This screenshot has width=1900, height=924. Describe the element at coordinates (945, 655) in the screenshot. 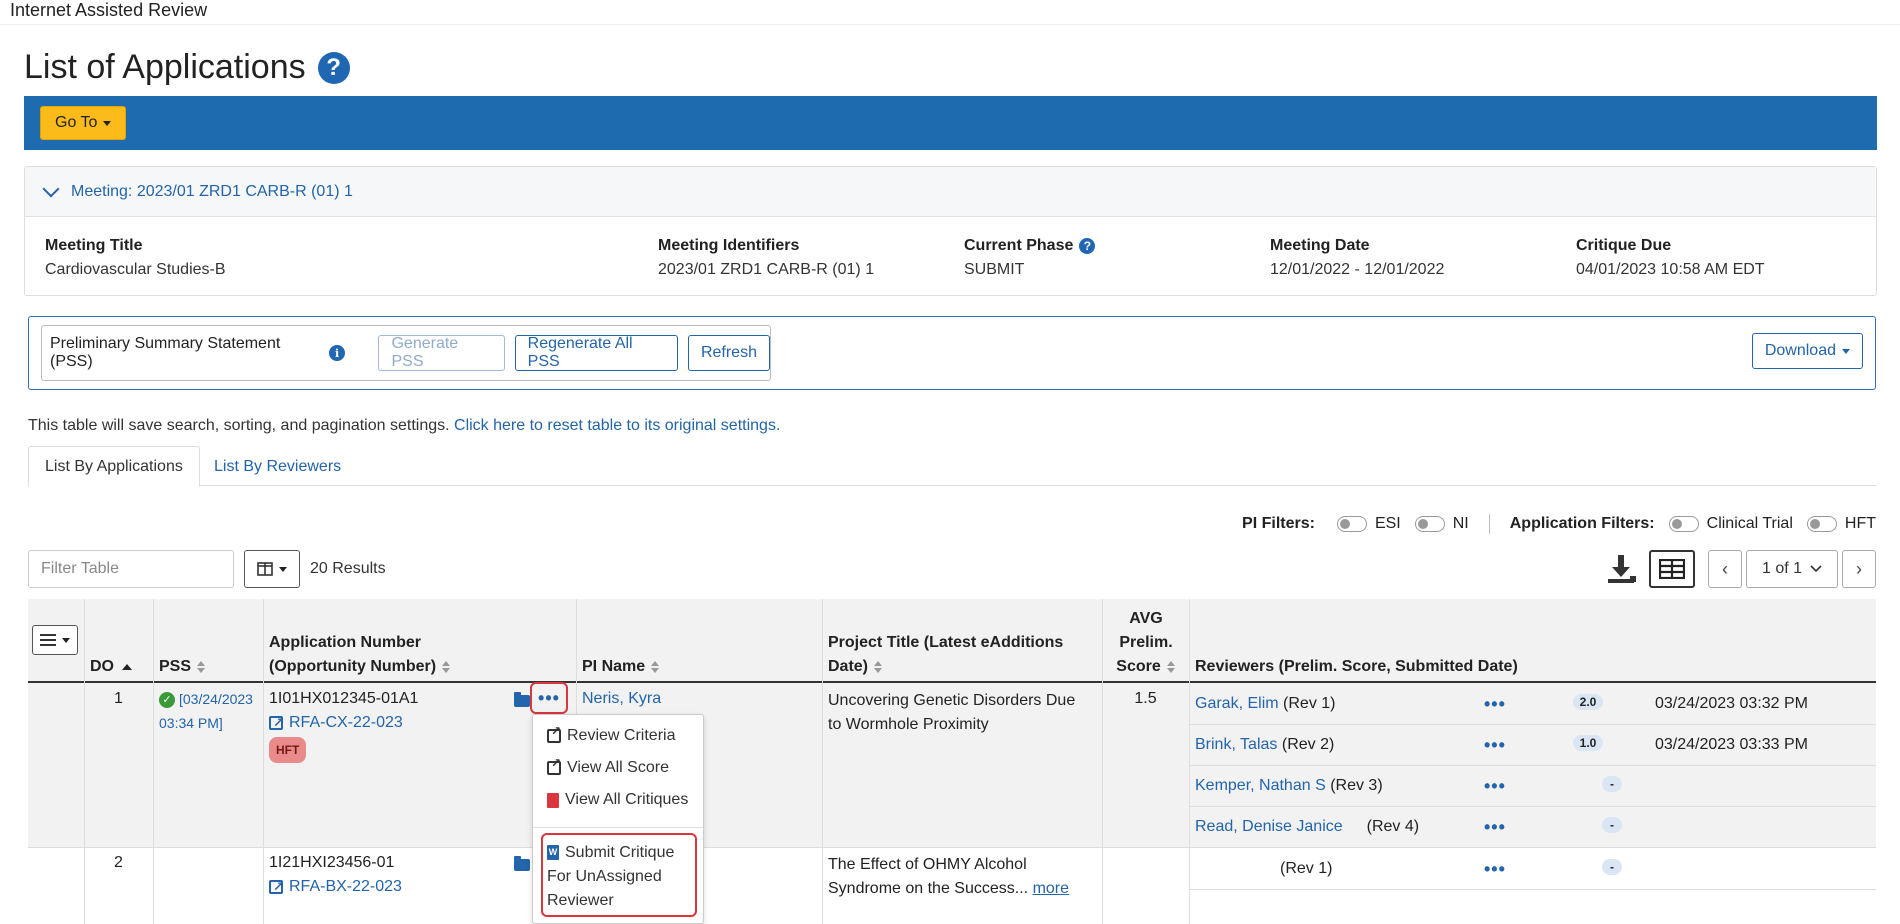

I see `col-header-project-title: Project Title (Latest eAdditions Date)` at that location.